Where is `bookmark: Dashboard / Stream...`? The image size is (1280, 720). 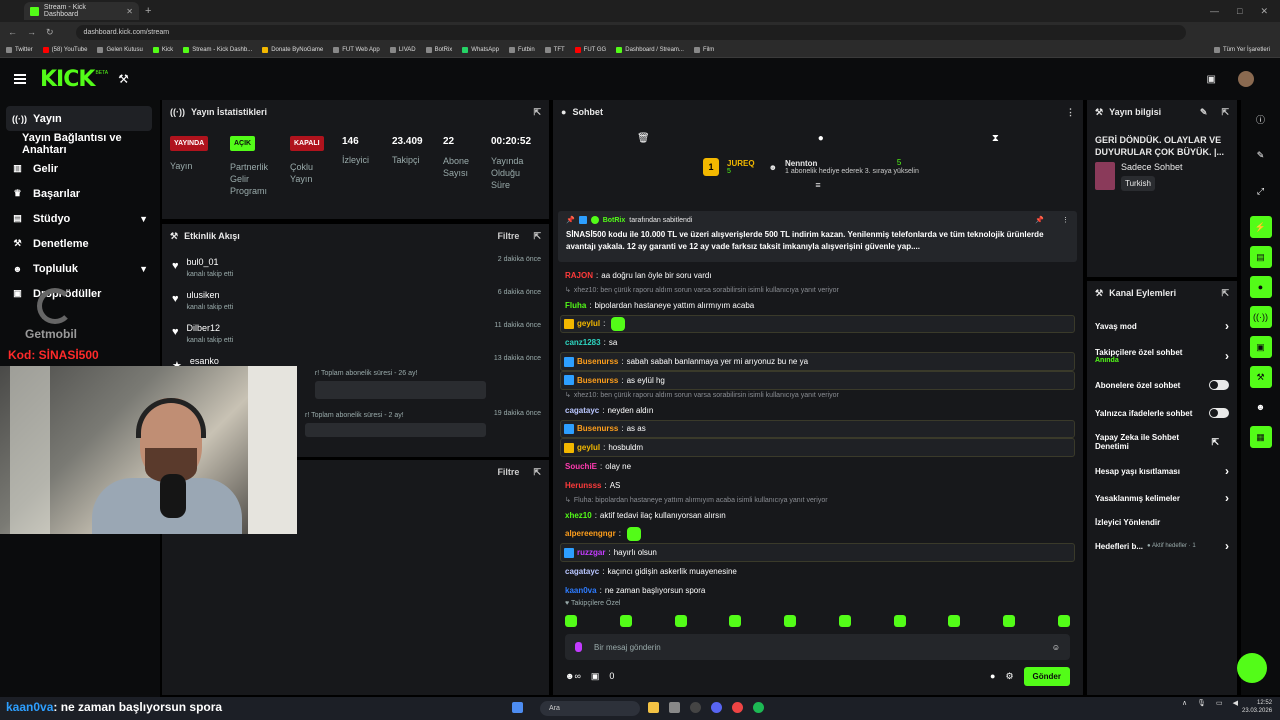
bookmark: Dashboard / Stream... is located at coordinates (650, 49).